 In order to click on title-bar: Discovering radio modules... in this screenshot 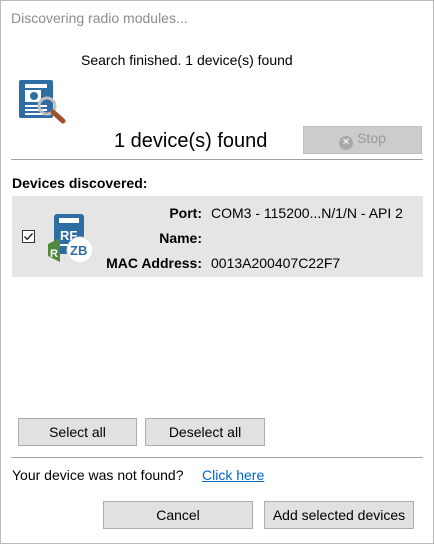, I will do `click(217, 18)`.